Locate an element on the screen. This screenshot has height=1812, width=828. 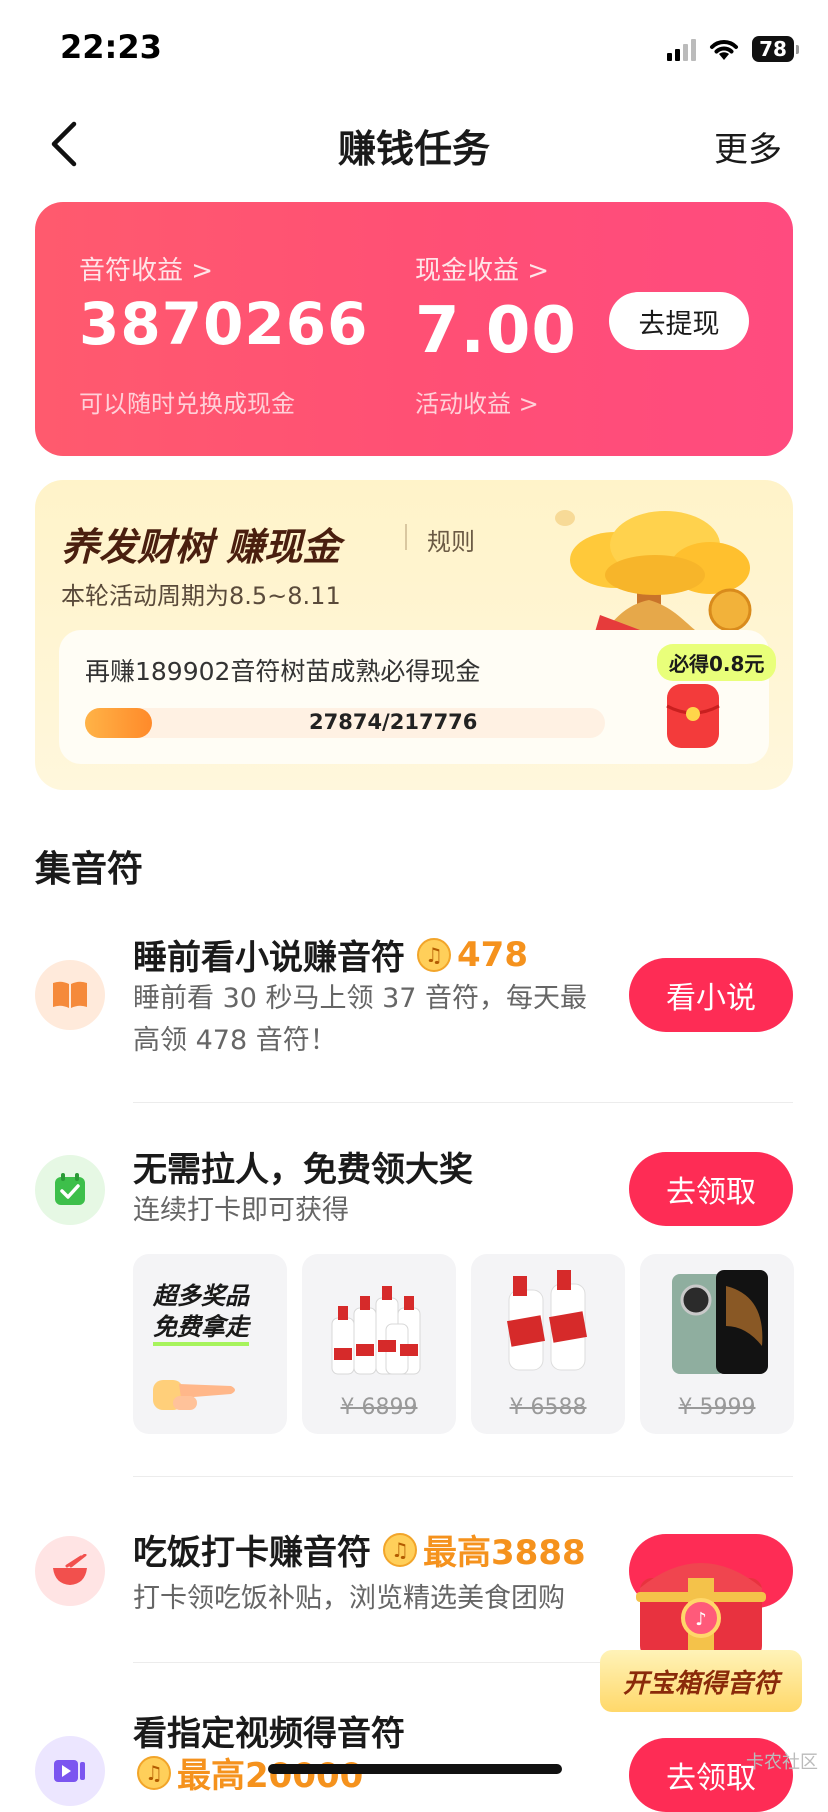
battery-icon: 78 is located at coordinates (775, 49).